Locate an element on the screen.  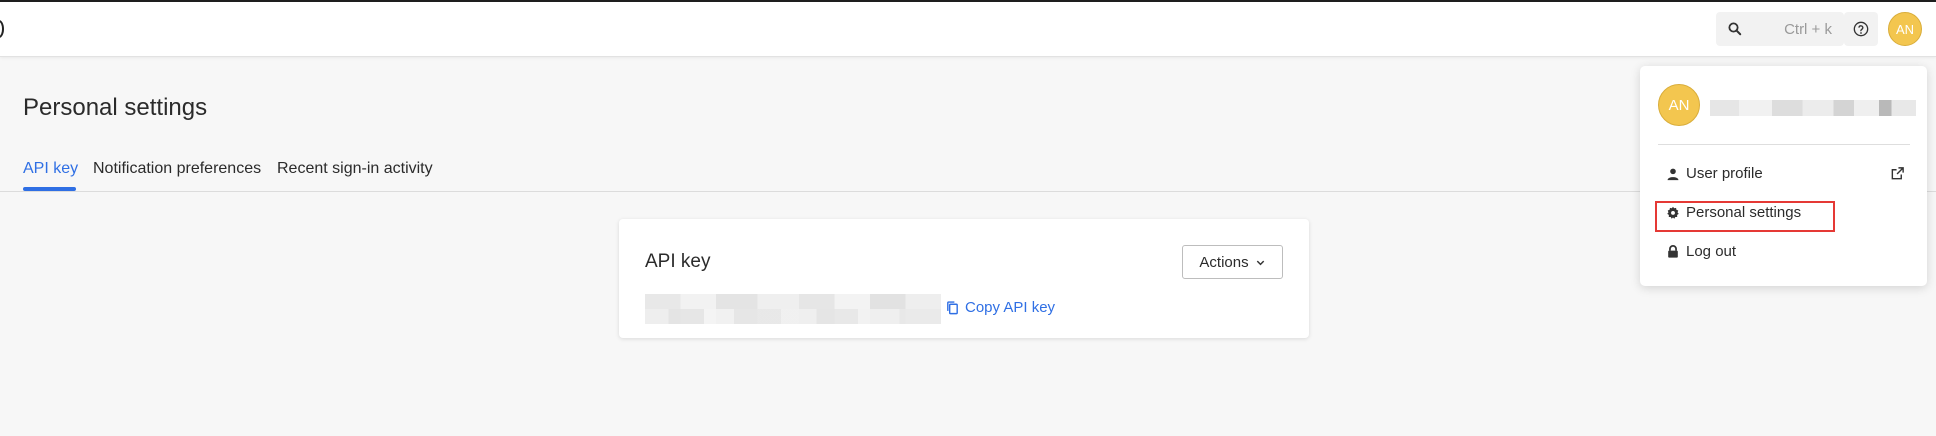
copy-icon is located at coordinates (952, 307).